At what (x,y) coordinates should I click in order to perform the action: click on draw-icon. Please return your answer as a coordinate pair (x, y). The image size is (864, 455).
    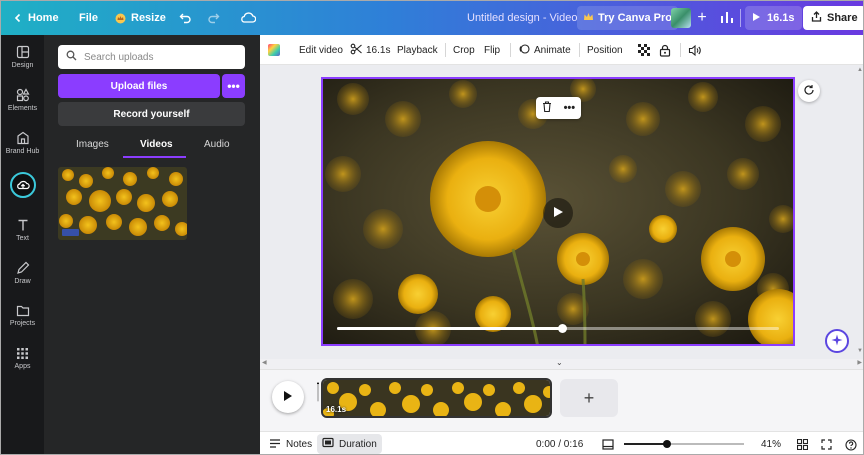
    Looking at the image, I should click on (23, 268).